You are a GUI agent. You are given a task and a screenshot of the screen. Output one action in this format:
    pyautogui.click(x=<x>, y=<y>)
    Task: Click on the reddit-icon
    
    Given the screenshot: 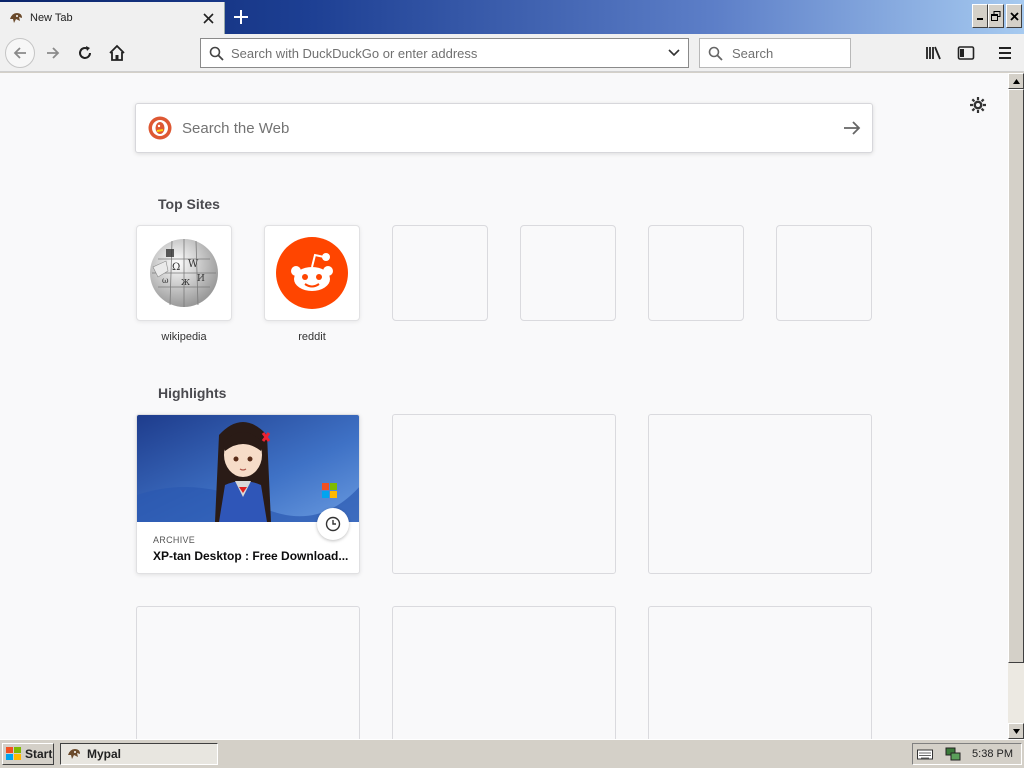 What is the action you would take?
    pyautogui.click(x=312, y=273)
    